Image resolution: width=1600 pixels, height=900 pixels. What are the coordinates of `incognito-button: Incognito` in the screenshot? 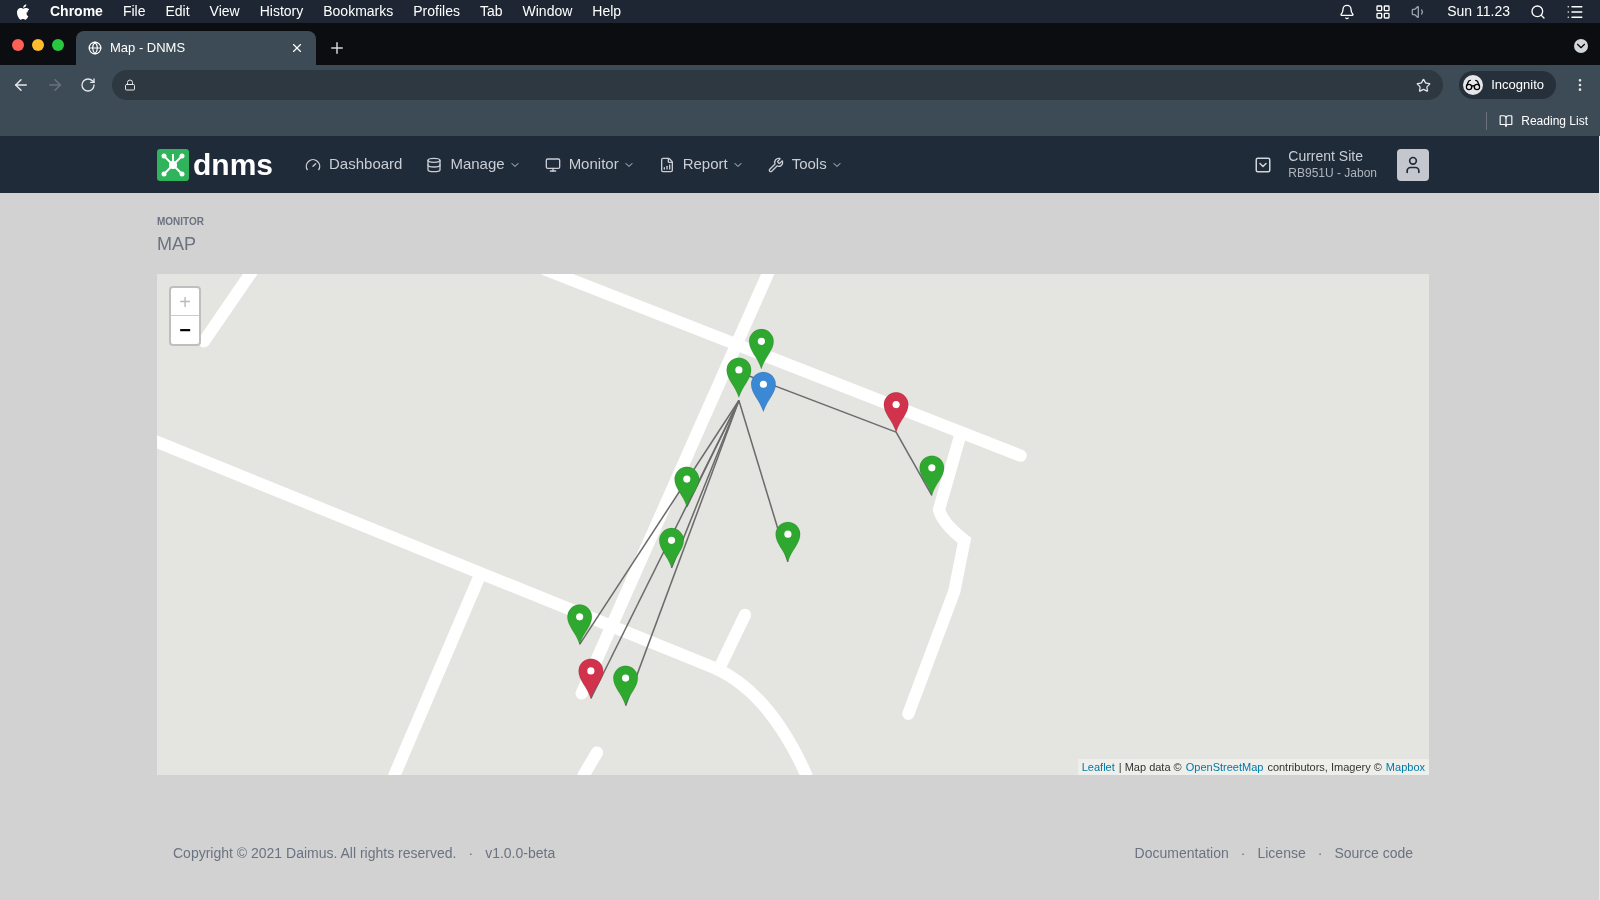 It's located at (1507, 85).